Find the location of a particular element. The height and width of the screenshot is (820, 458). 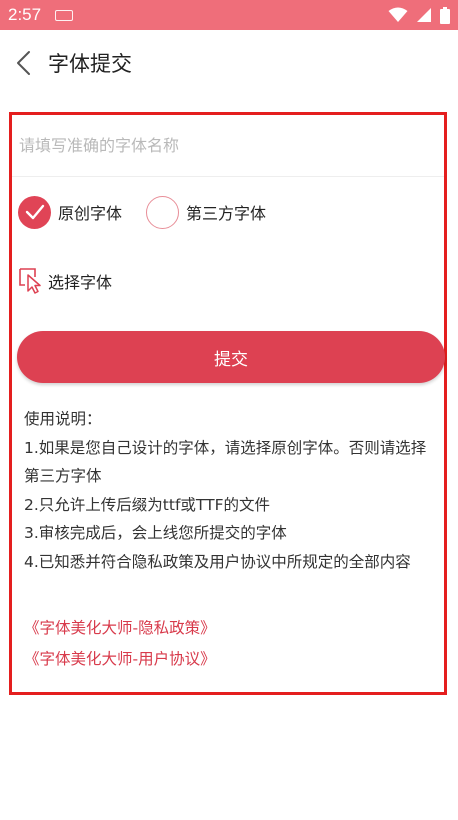

radio-third-party-font: 第三方字体 is located at coordinates (206, 212).